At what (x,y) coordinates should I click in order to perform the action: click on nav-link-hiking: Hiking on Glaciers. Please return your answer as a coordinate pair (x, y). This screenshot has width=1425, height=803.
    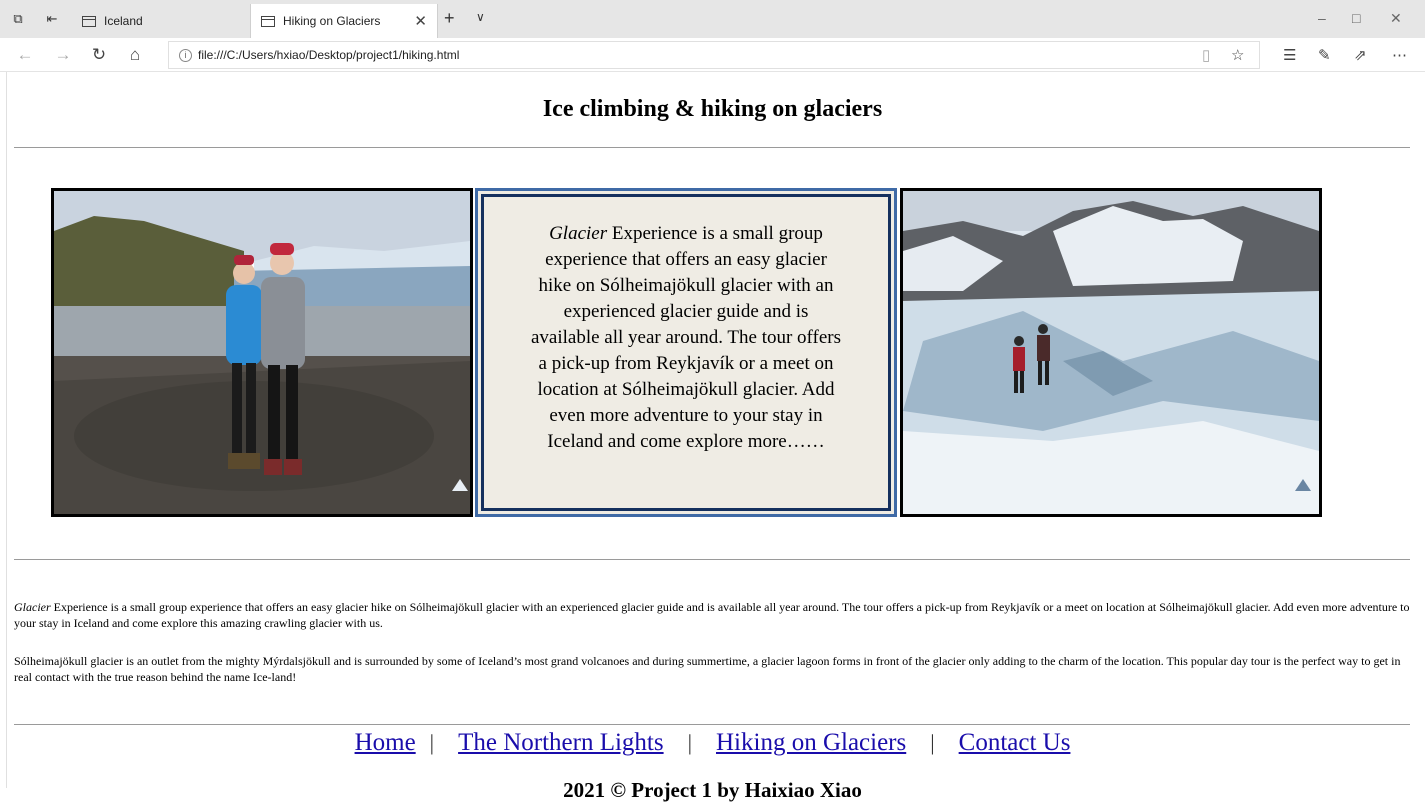
    Looking at the image, I should click on (811, 742).